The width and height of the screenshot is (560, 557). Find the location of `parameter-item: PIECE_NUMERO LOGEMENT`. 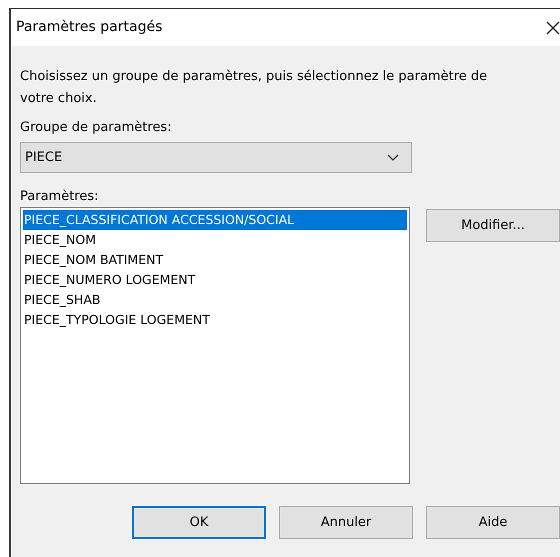

parameter-item: PIECE_NUMERO LOGEMENT is located at coordinates (215, 280).